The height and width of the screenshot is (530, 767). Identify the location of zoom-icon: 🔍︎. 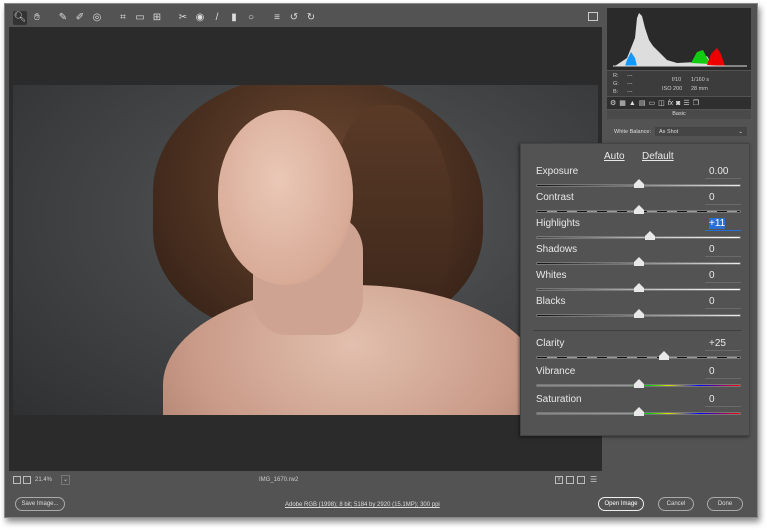
(20, 17).